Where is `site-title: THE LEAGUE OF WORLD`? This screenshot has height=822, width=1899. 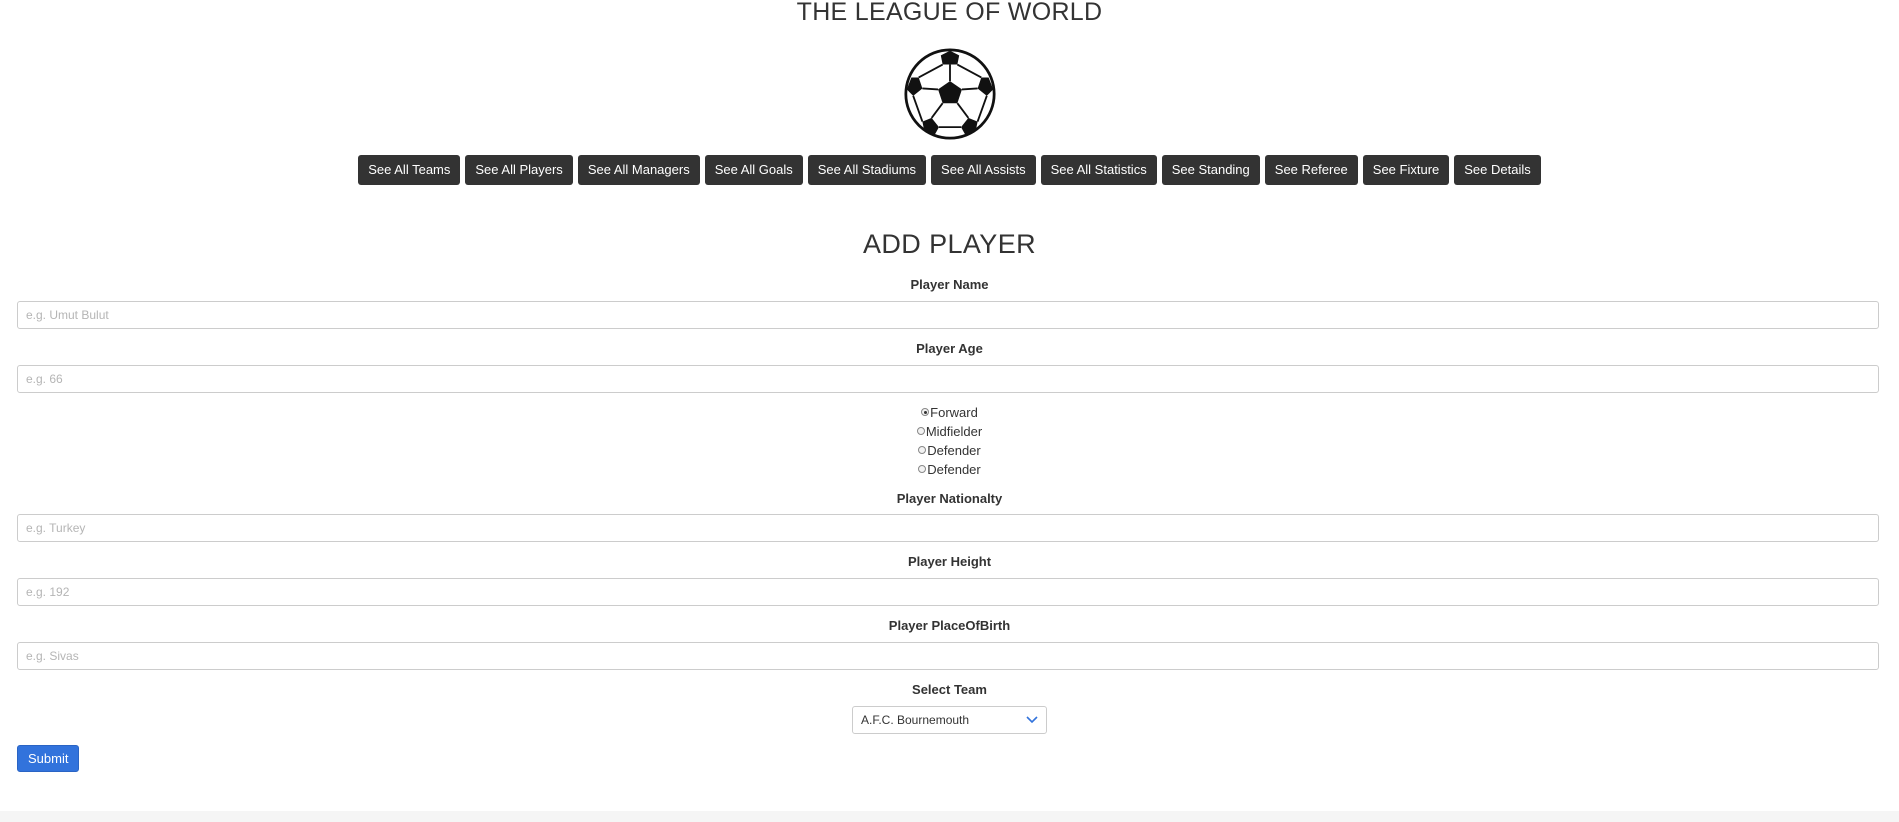
site-title: THE LEAGUE OF WORLD is located at coordinates (949, 13).